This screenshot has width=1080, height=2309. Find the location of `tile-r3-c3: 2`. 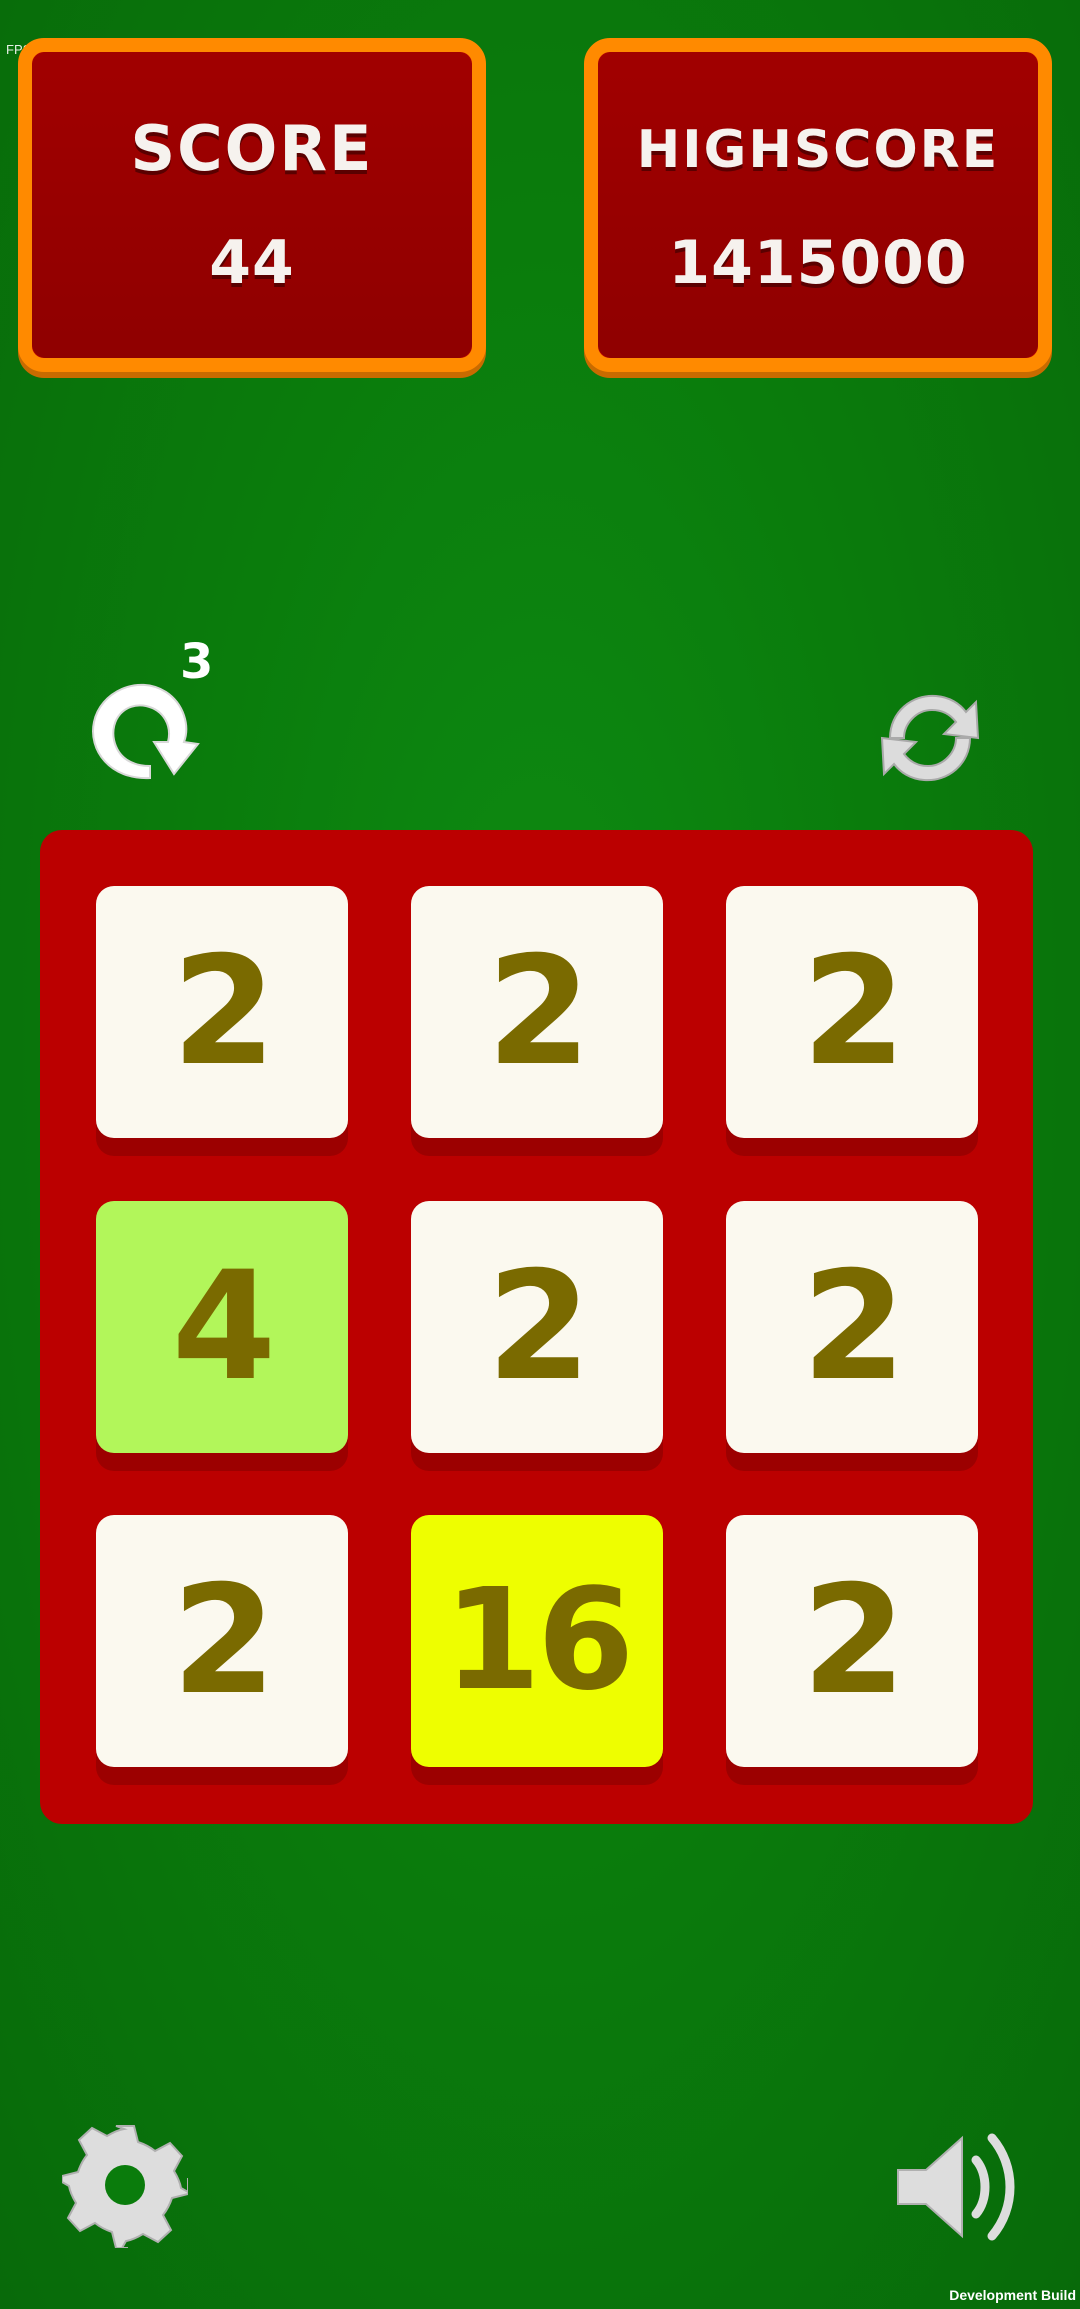

tile-r3-c3: 2 is located at coordinates (852, 1641).